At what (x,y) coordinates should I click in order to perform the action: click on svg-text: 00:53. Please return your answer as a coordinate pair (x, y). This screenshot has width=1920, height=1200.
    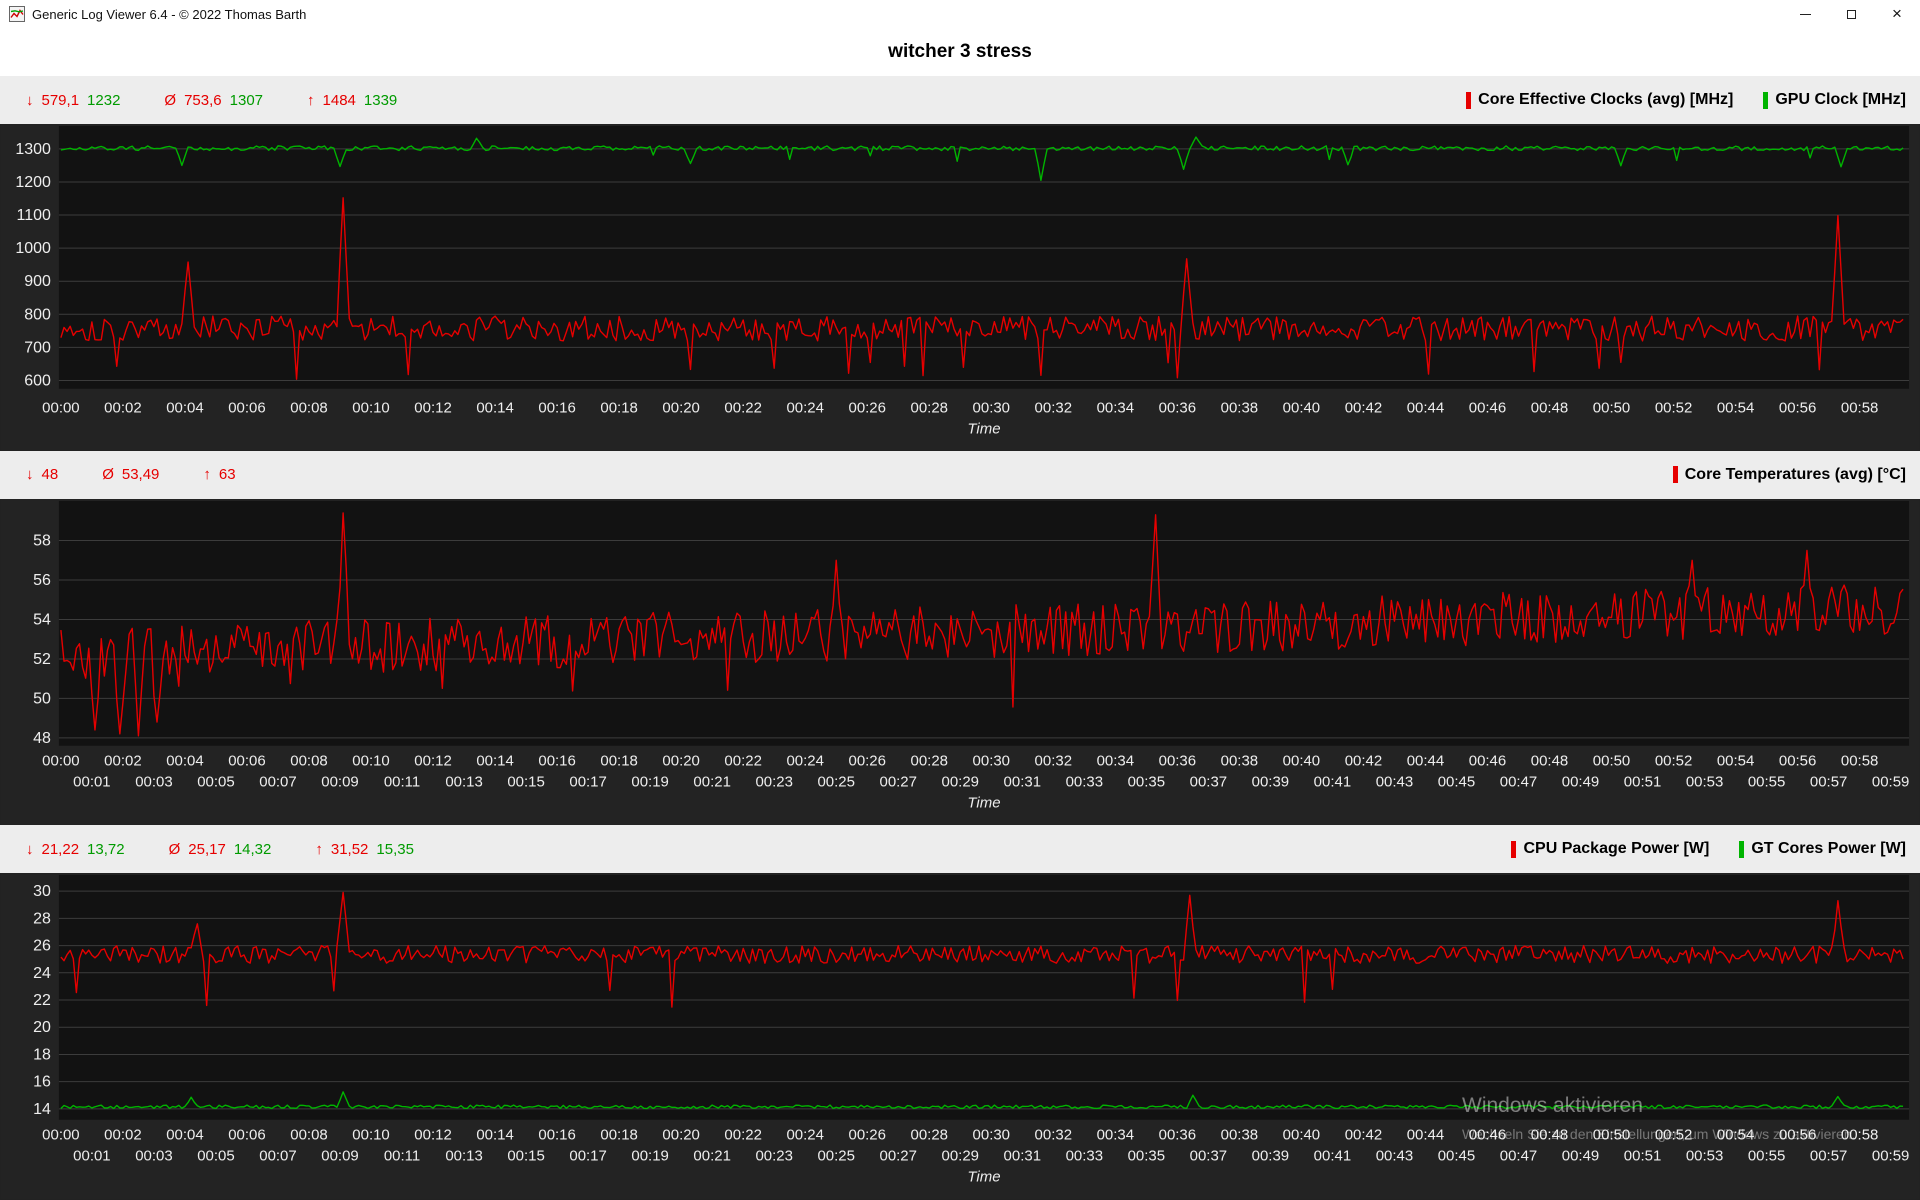
    Looking at the image, I should click on (1704, 1156).